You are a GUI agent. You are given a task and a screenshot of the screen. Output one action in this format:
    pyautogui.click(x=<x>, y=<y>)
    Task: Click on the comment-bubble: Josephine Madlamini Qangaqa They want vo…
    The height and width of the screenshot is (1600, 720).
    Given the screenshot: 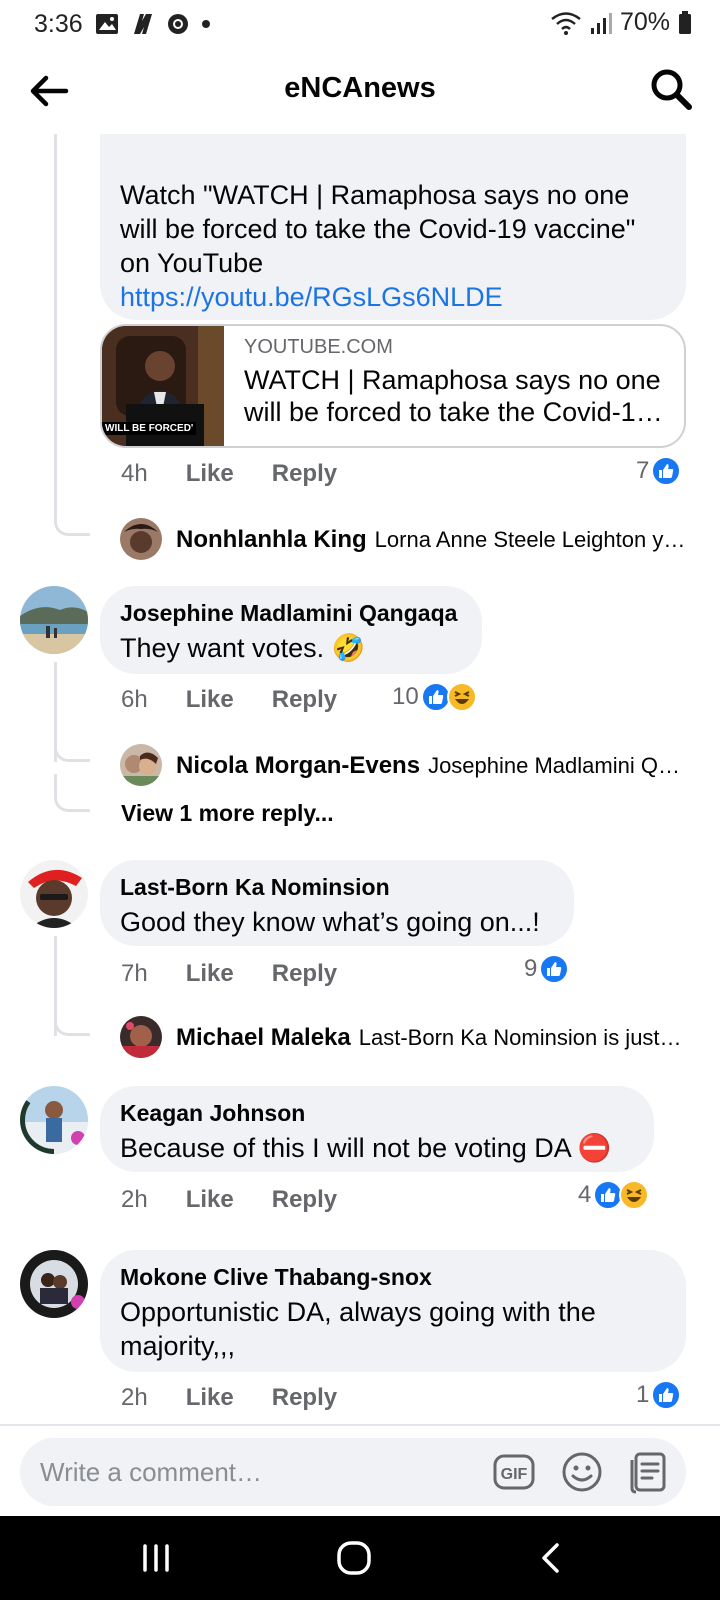 What is the action you would take?
    pyautogui.click(x=291, y=630)
    